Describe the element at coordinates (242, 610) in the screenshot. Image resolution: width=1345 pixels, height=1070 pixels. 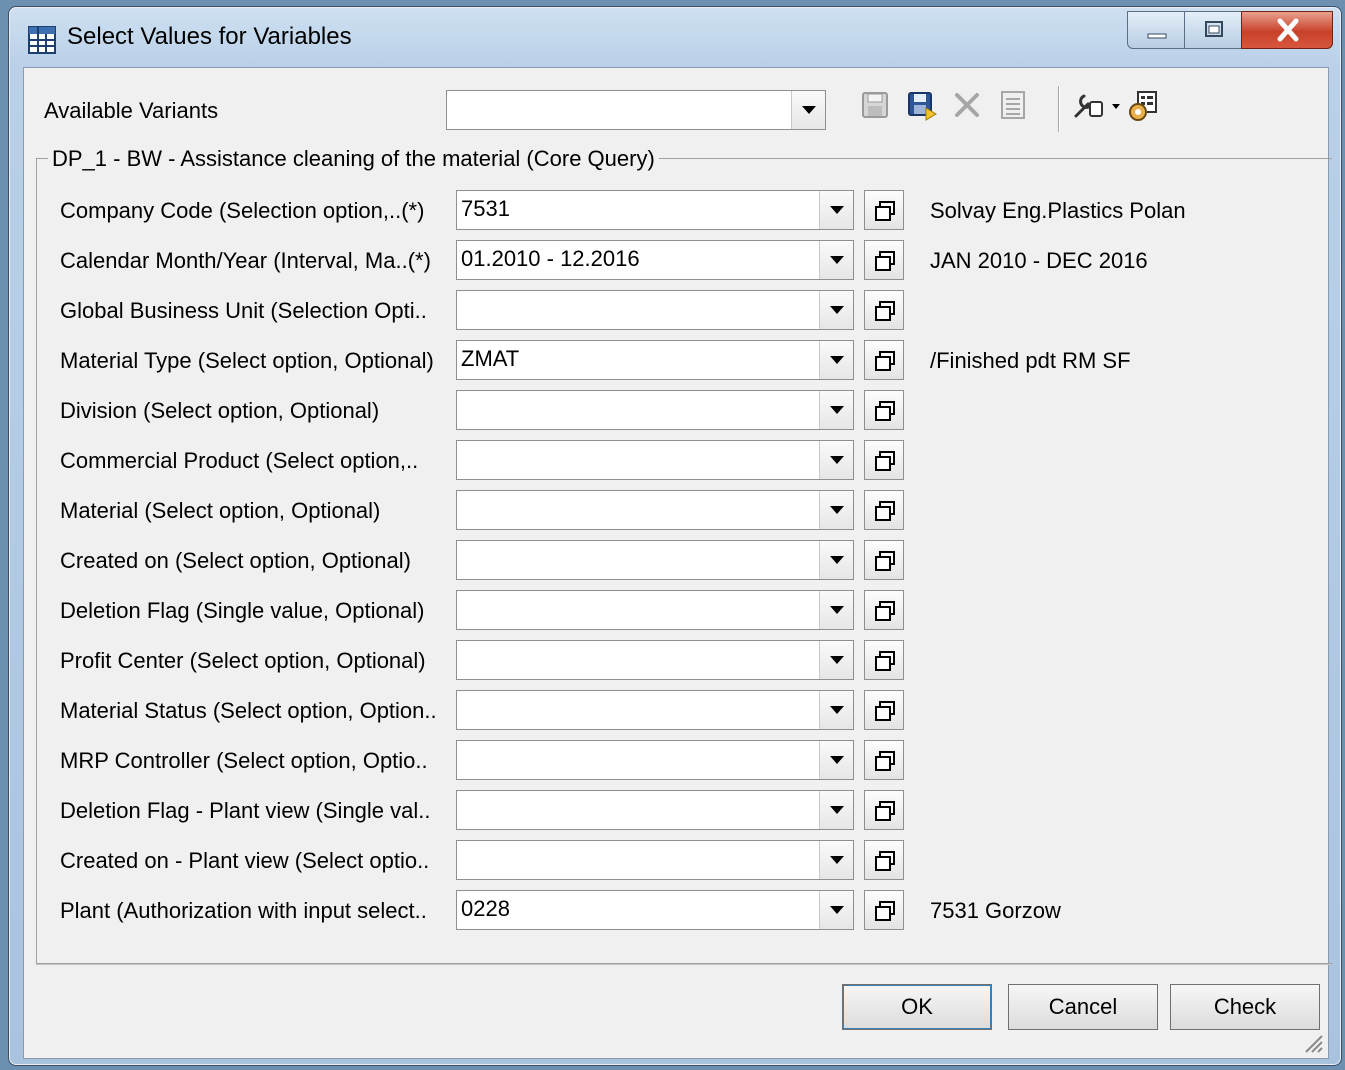
I see `variable-label: Deletion Flag (Single value, Optional)` at that location.